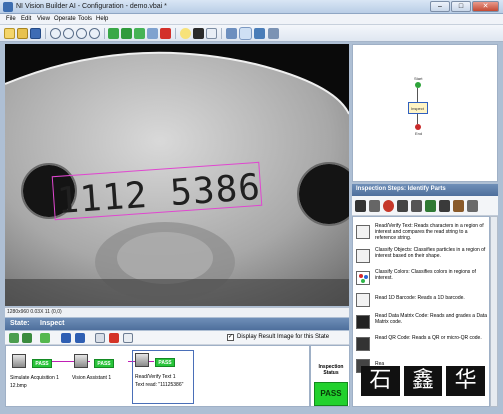 The image size is (503, 414). What do you see at coordinates (27, 338) in the screenshot?
I see `add-transition-icon` at bounding box center [27, 338].